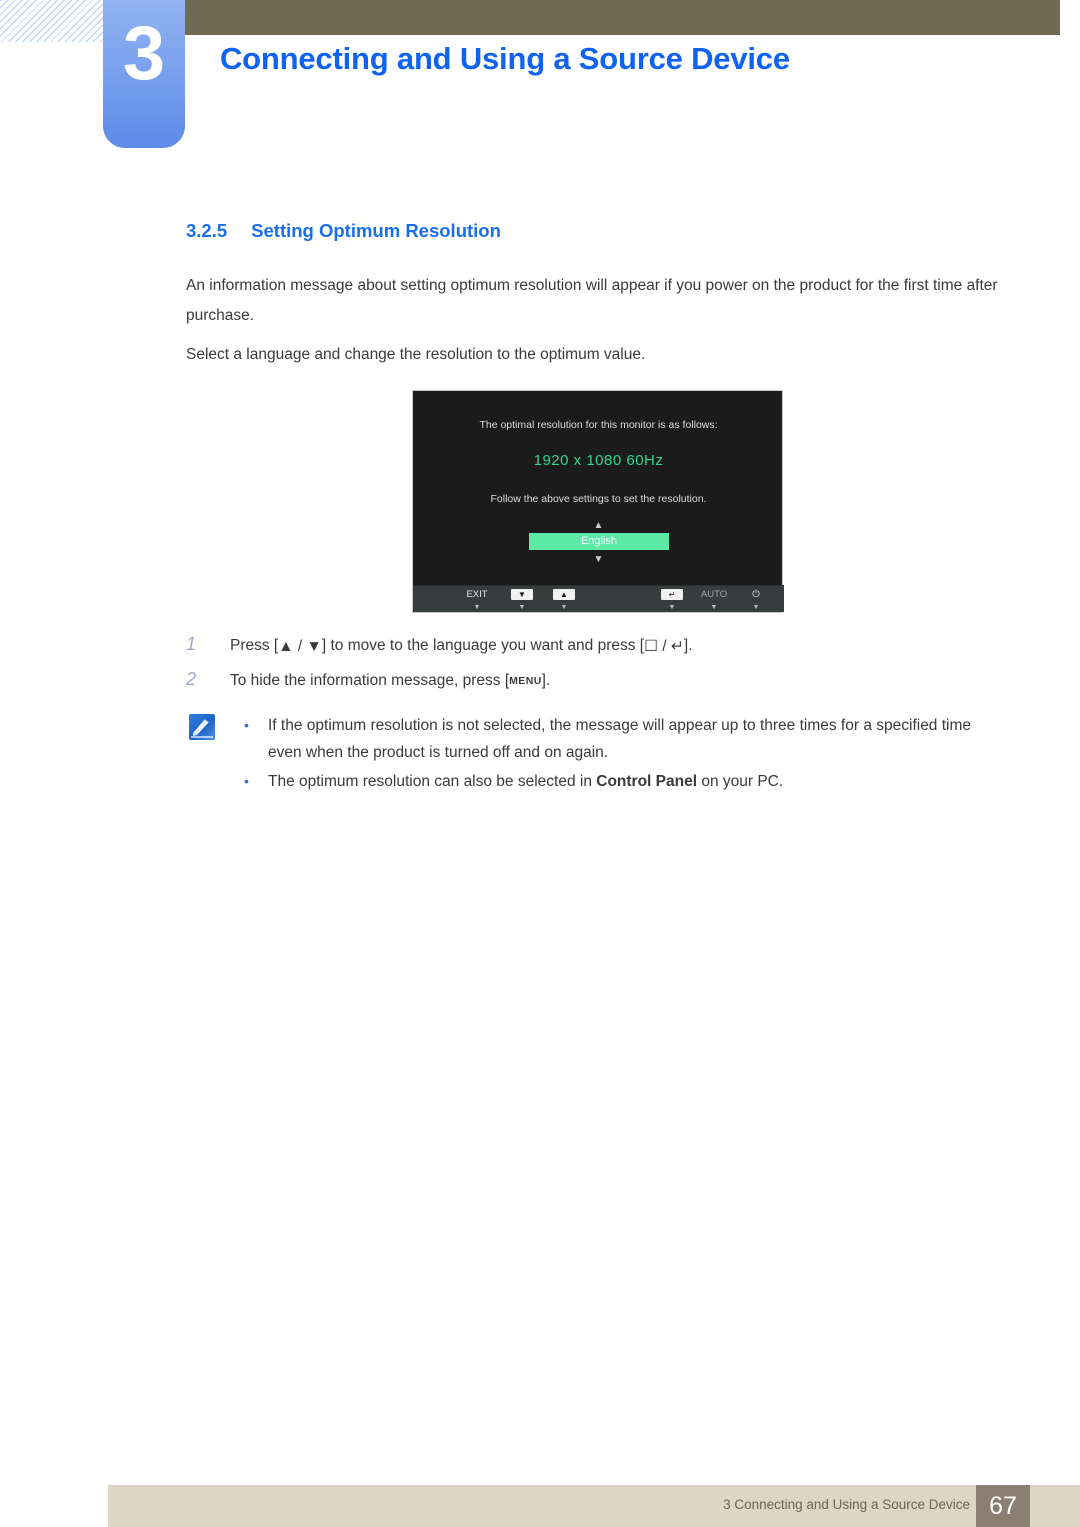  What do you see at coordinates (505, 58) in the screenshot?
I see `chapter-title: Connecting and Using a Source Device` at bounding box center [505, 58].